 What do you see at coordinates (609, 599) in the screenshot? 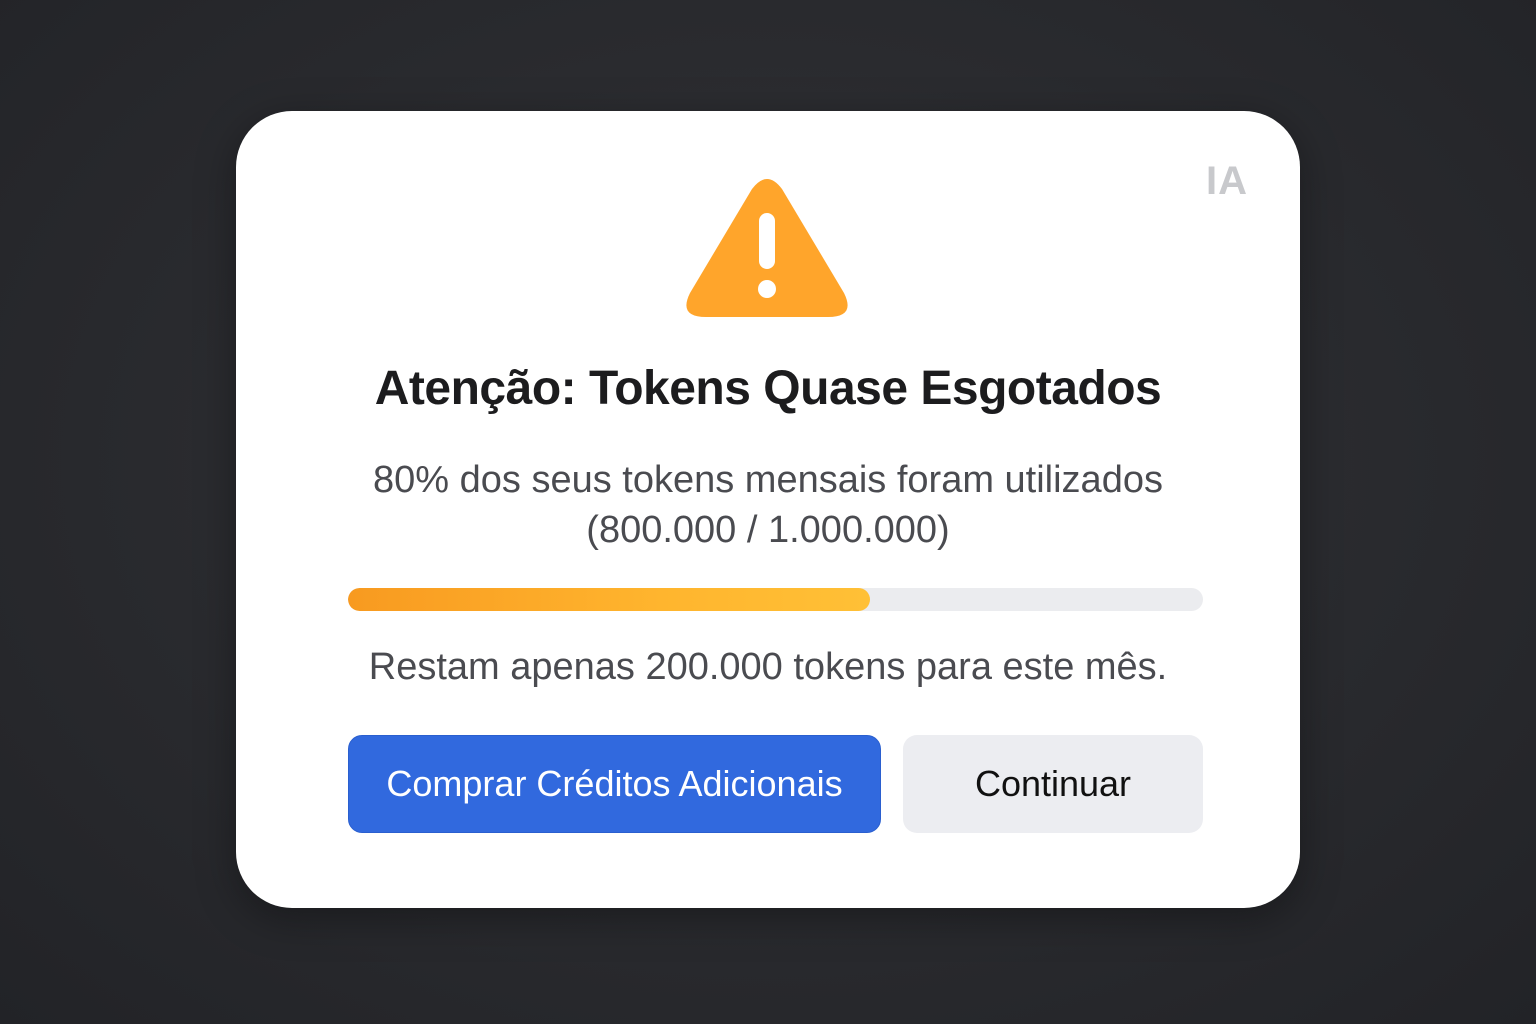
I see `progress-fill` at bounding box center [609, 599].